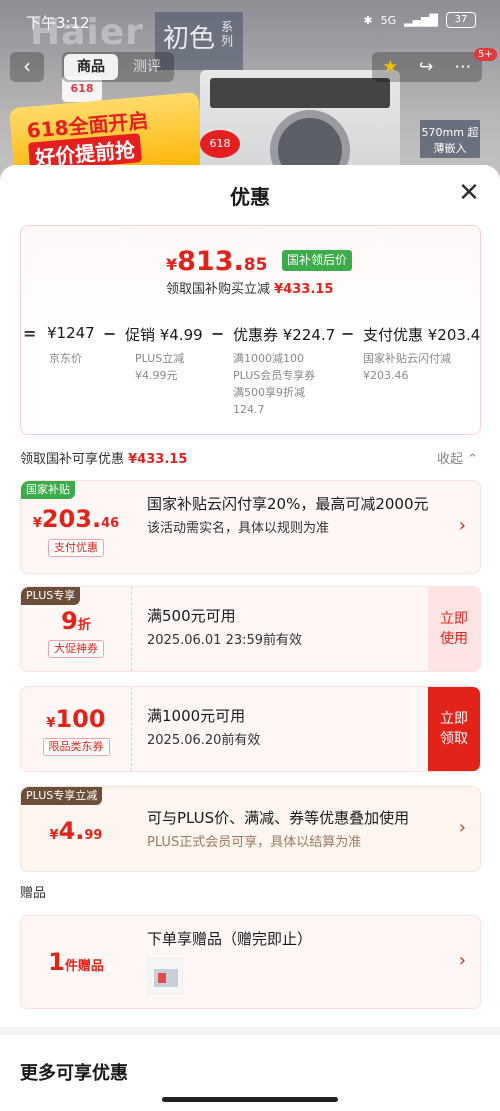  What do you see at coordinates (454, 629) in the screenshot?
I see `use-now-button: 立即 使用` at bounding box center [454, 629].